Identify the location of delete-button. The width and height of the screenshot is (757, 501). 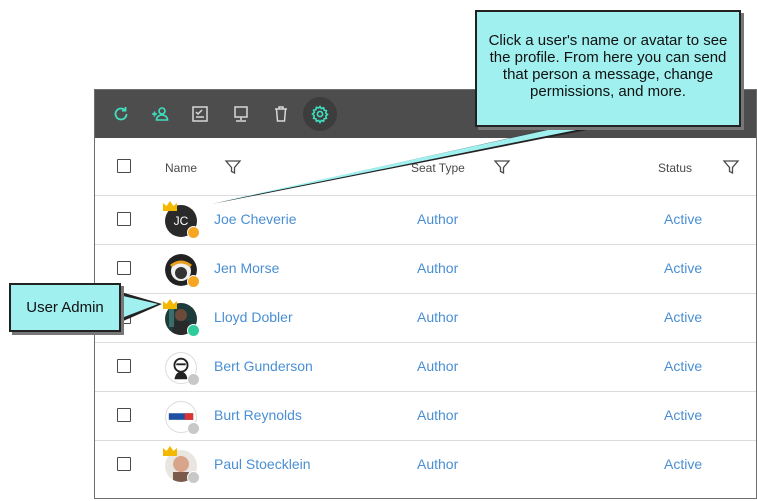
(281, 114).